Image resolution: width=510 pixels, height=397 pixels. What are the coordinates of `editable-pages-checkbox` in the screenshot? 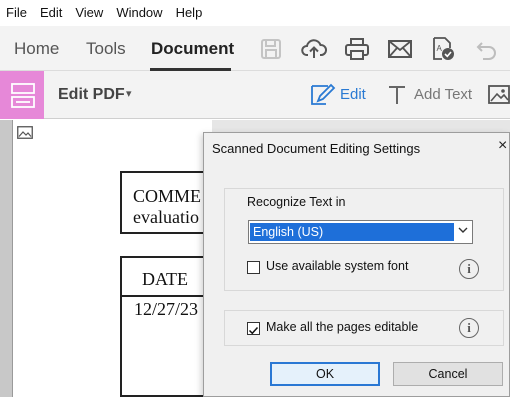 It's located at (253, 328).